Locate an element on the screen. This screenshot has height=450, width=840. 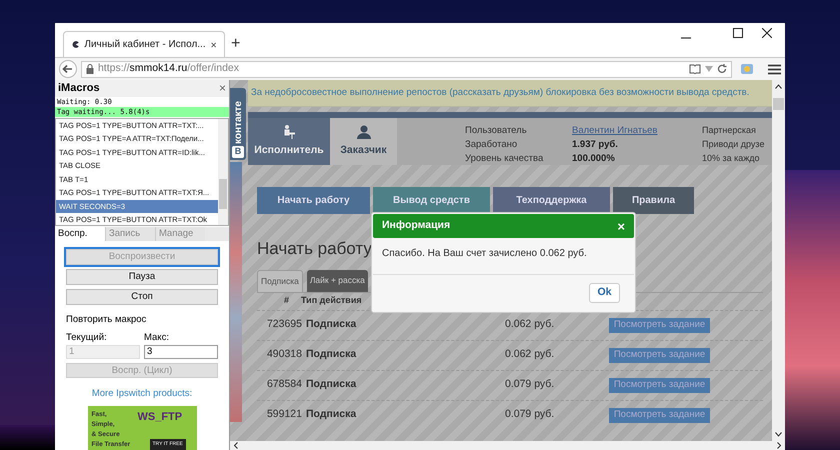
task-tab: Лайк + расска is located at coordinates (337, 281).